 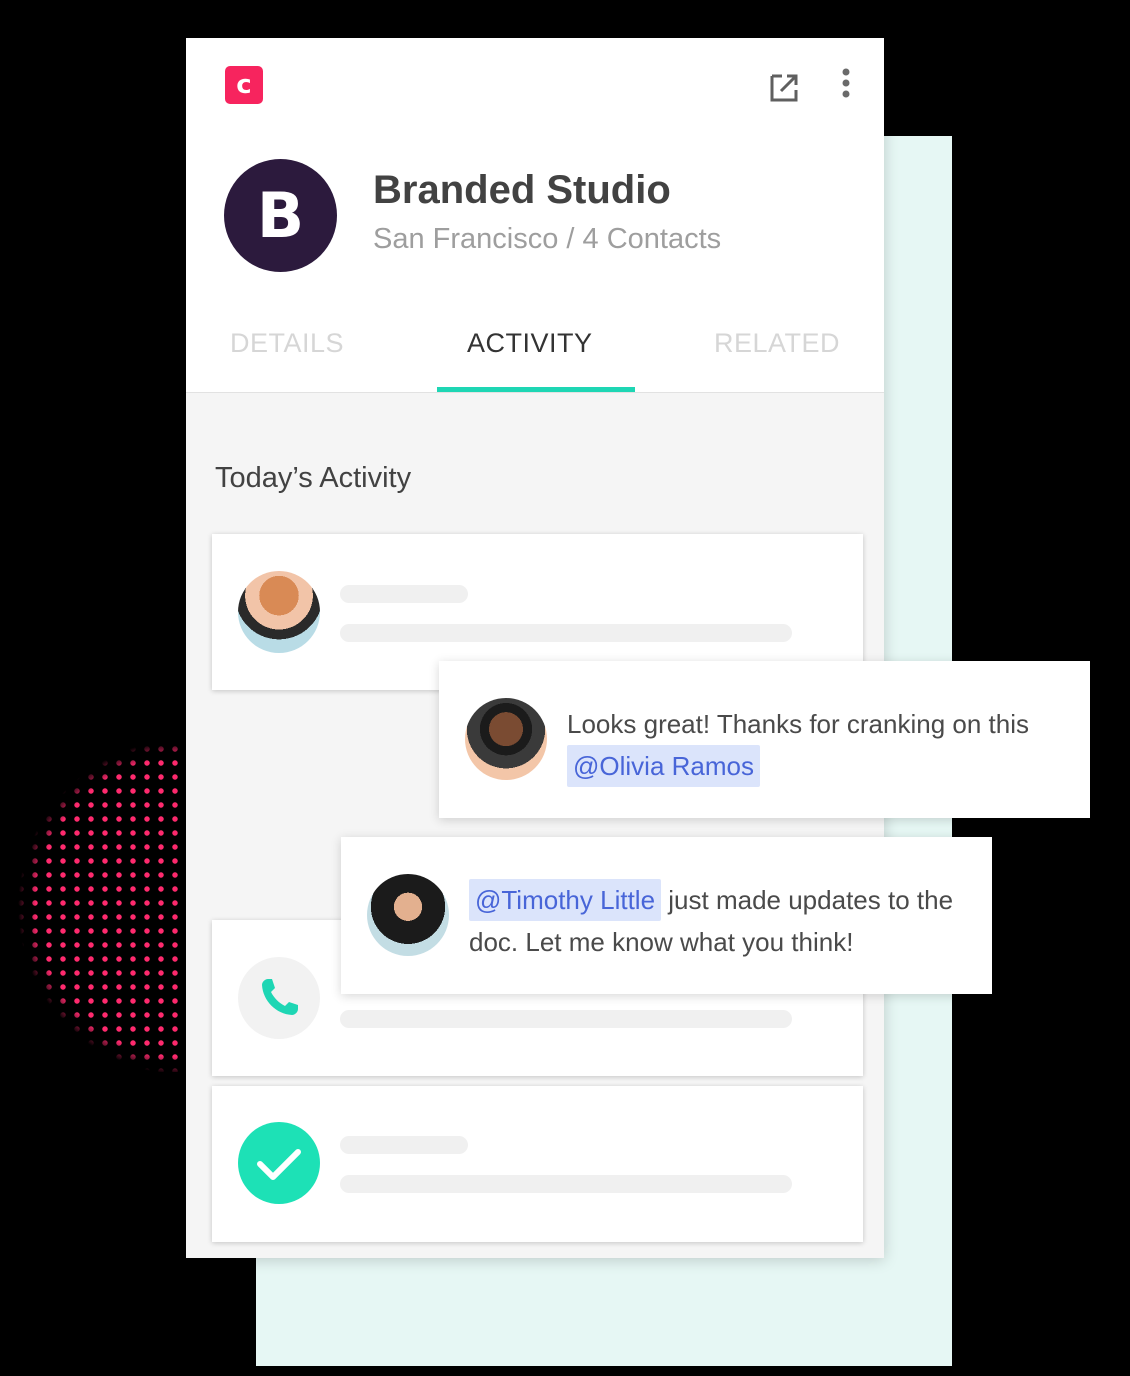 I want to click on open-external-icon, so click(x=783, y=87).